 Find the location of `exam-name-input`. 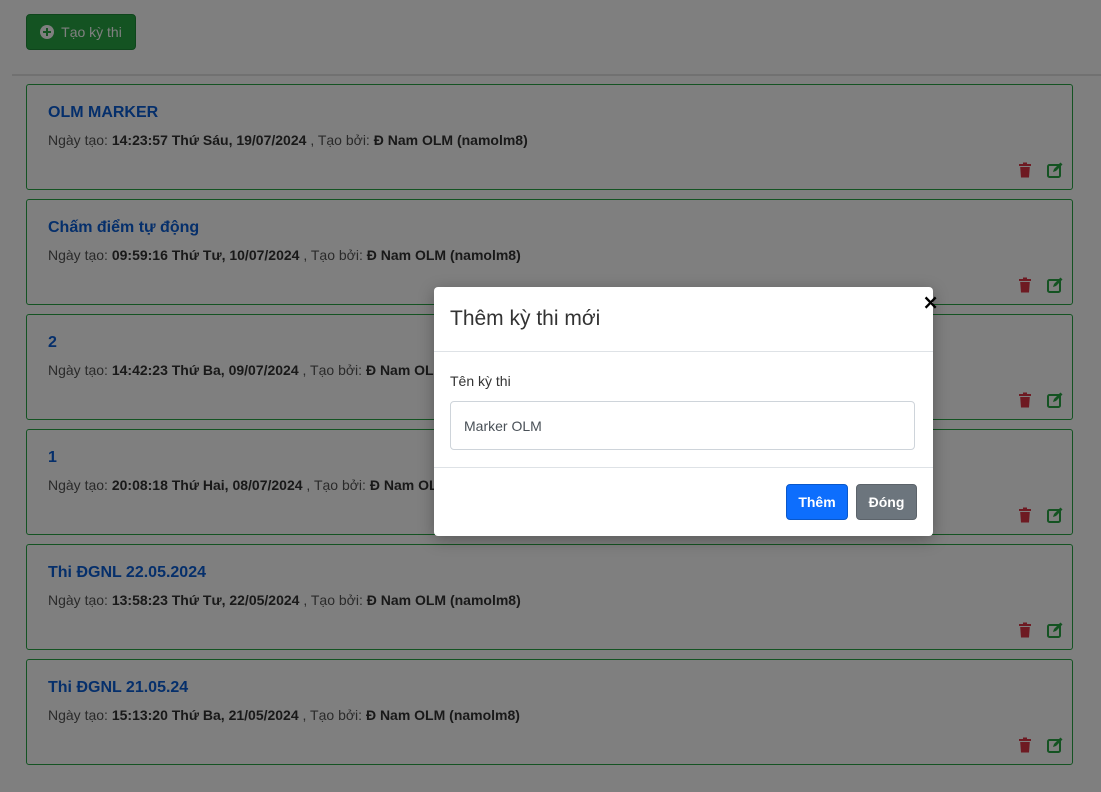

exam-name-input is located at coordinates (682, 425).